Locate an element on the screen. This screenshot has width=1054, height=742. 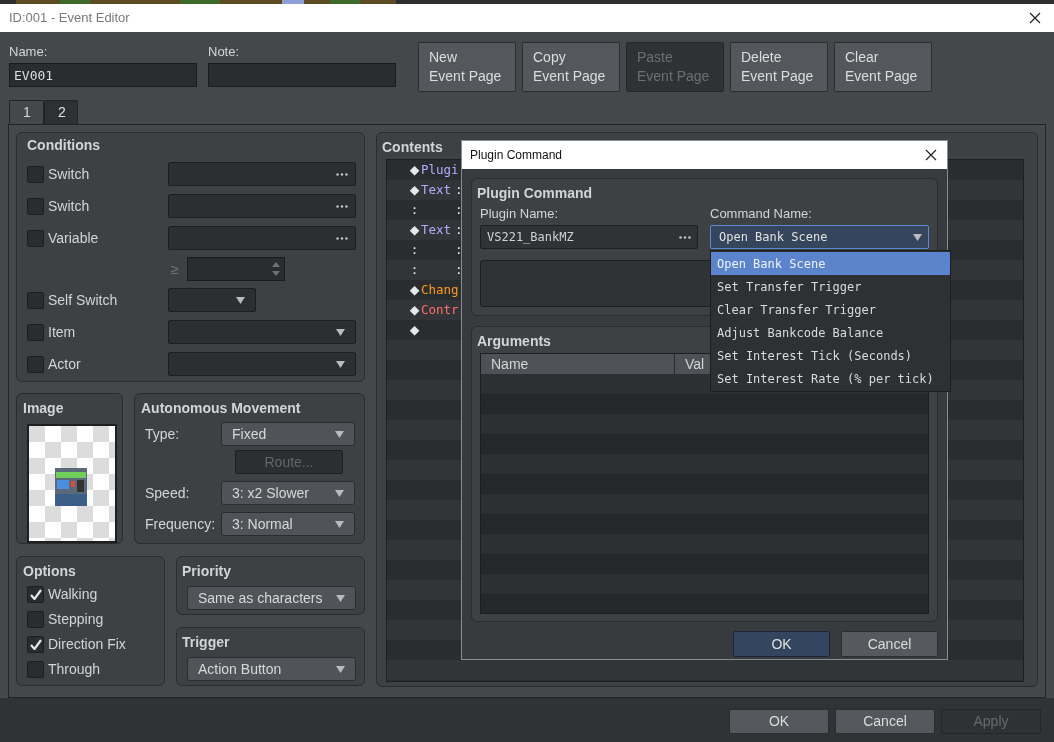
menu-item: Set Interest Rate (% per tick) is located at coordinates (830, 378).